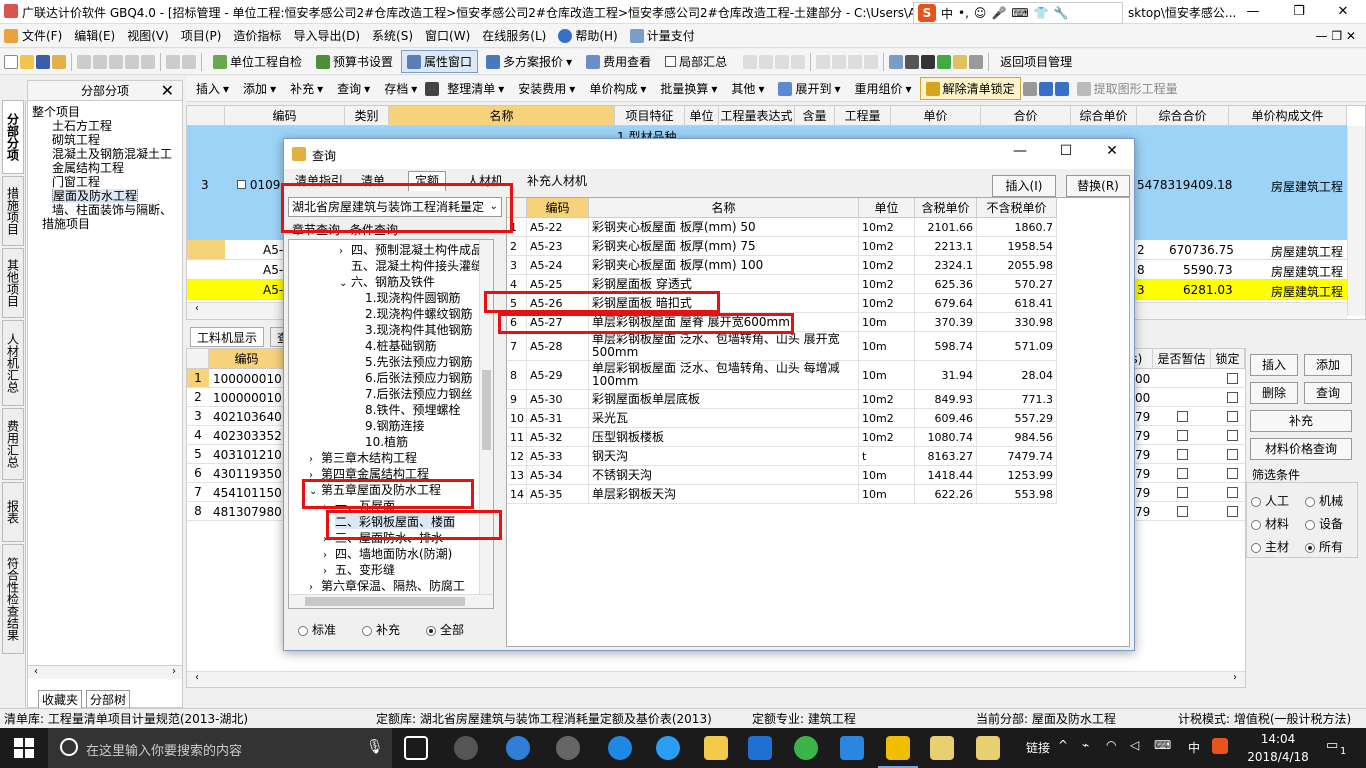 The image size is (1366, 768). What do you see at coordinates (306, 88) in the screenshot?
I see `supplement-menu: 补充 ▾` at bounding box center [306, 88].